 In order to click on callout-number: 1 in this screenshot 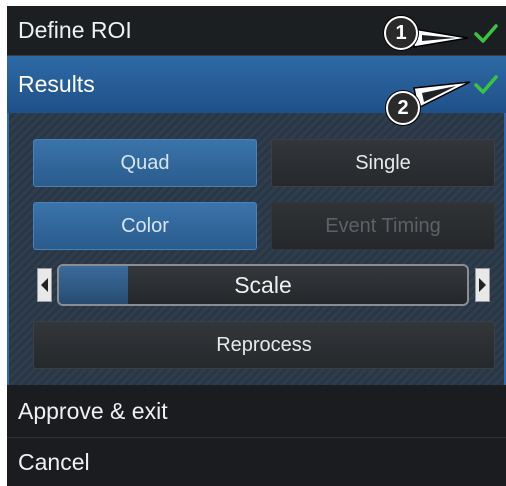, I will do `click(401, 32)`.